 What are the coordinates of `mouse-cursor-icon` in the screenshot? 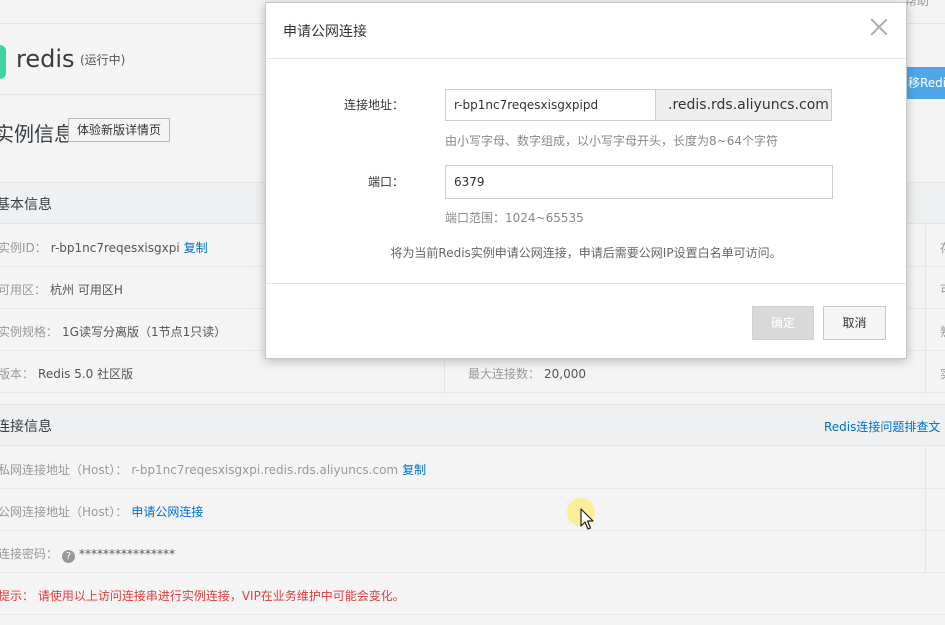 It's located at (587, 519).